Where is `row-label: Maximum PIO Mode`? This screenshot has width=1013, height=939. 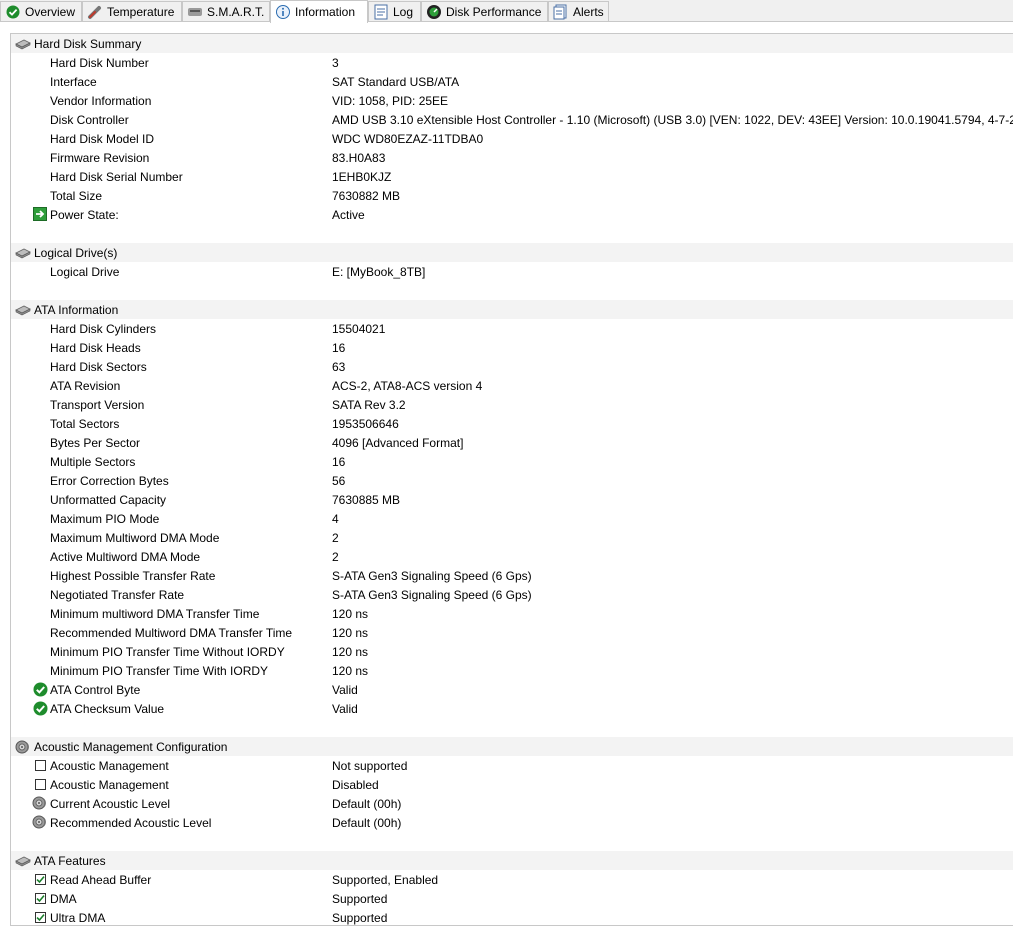
row-label: Maximum PIO Mode is located at coordinates (105, 518).